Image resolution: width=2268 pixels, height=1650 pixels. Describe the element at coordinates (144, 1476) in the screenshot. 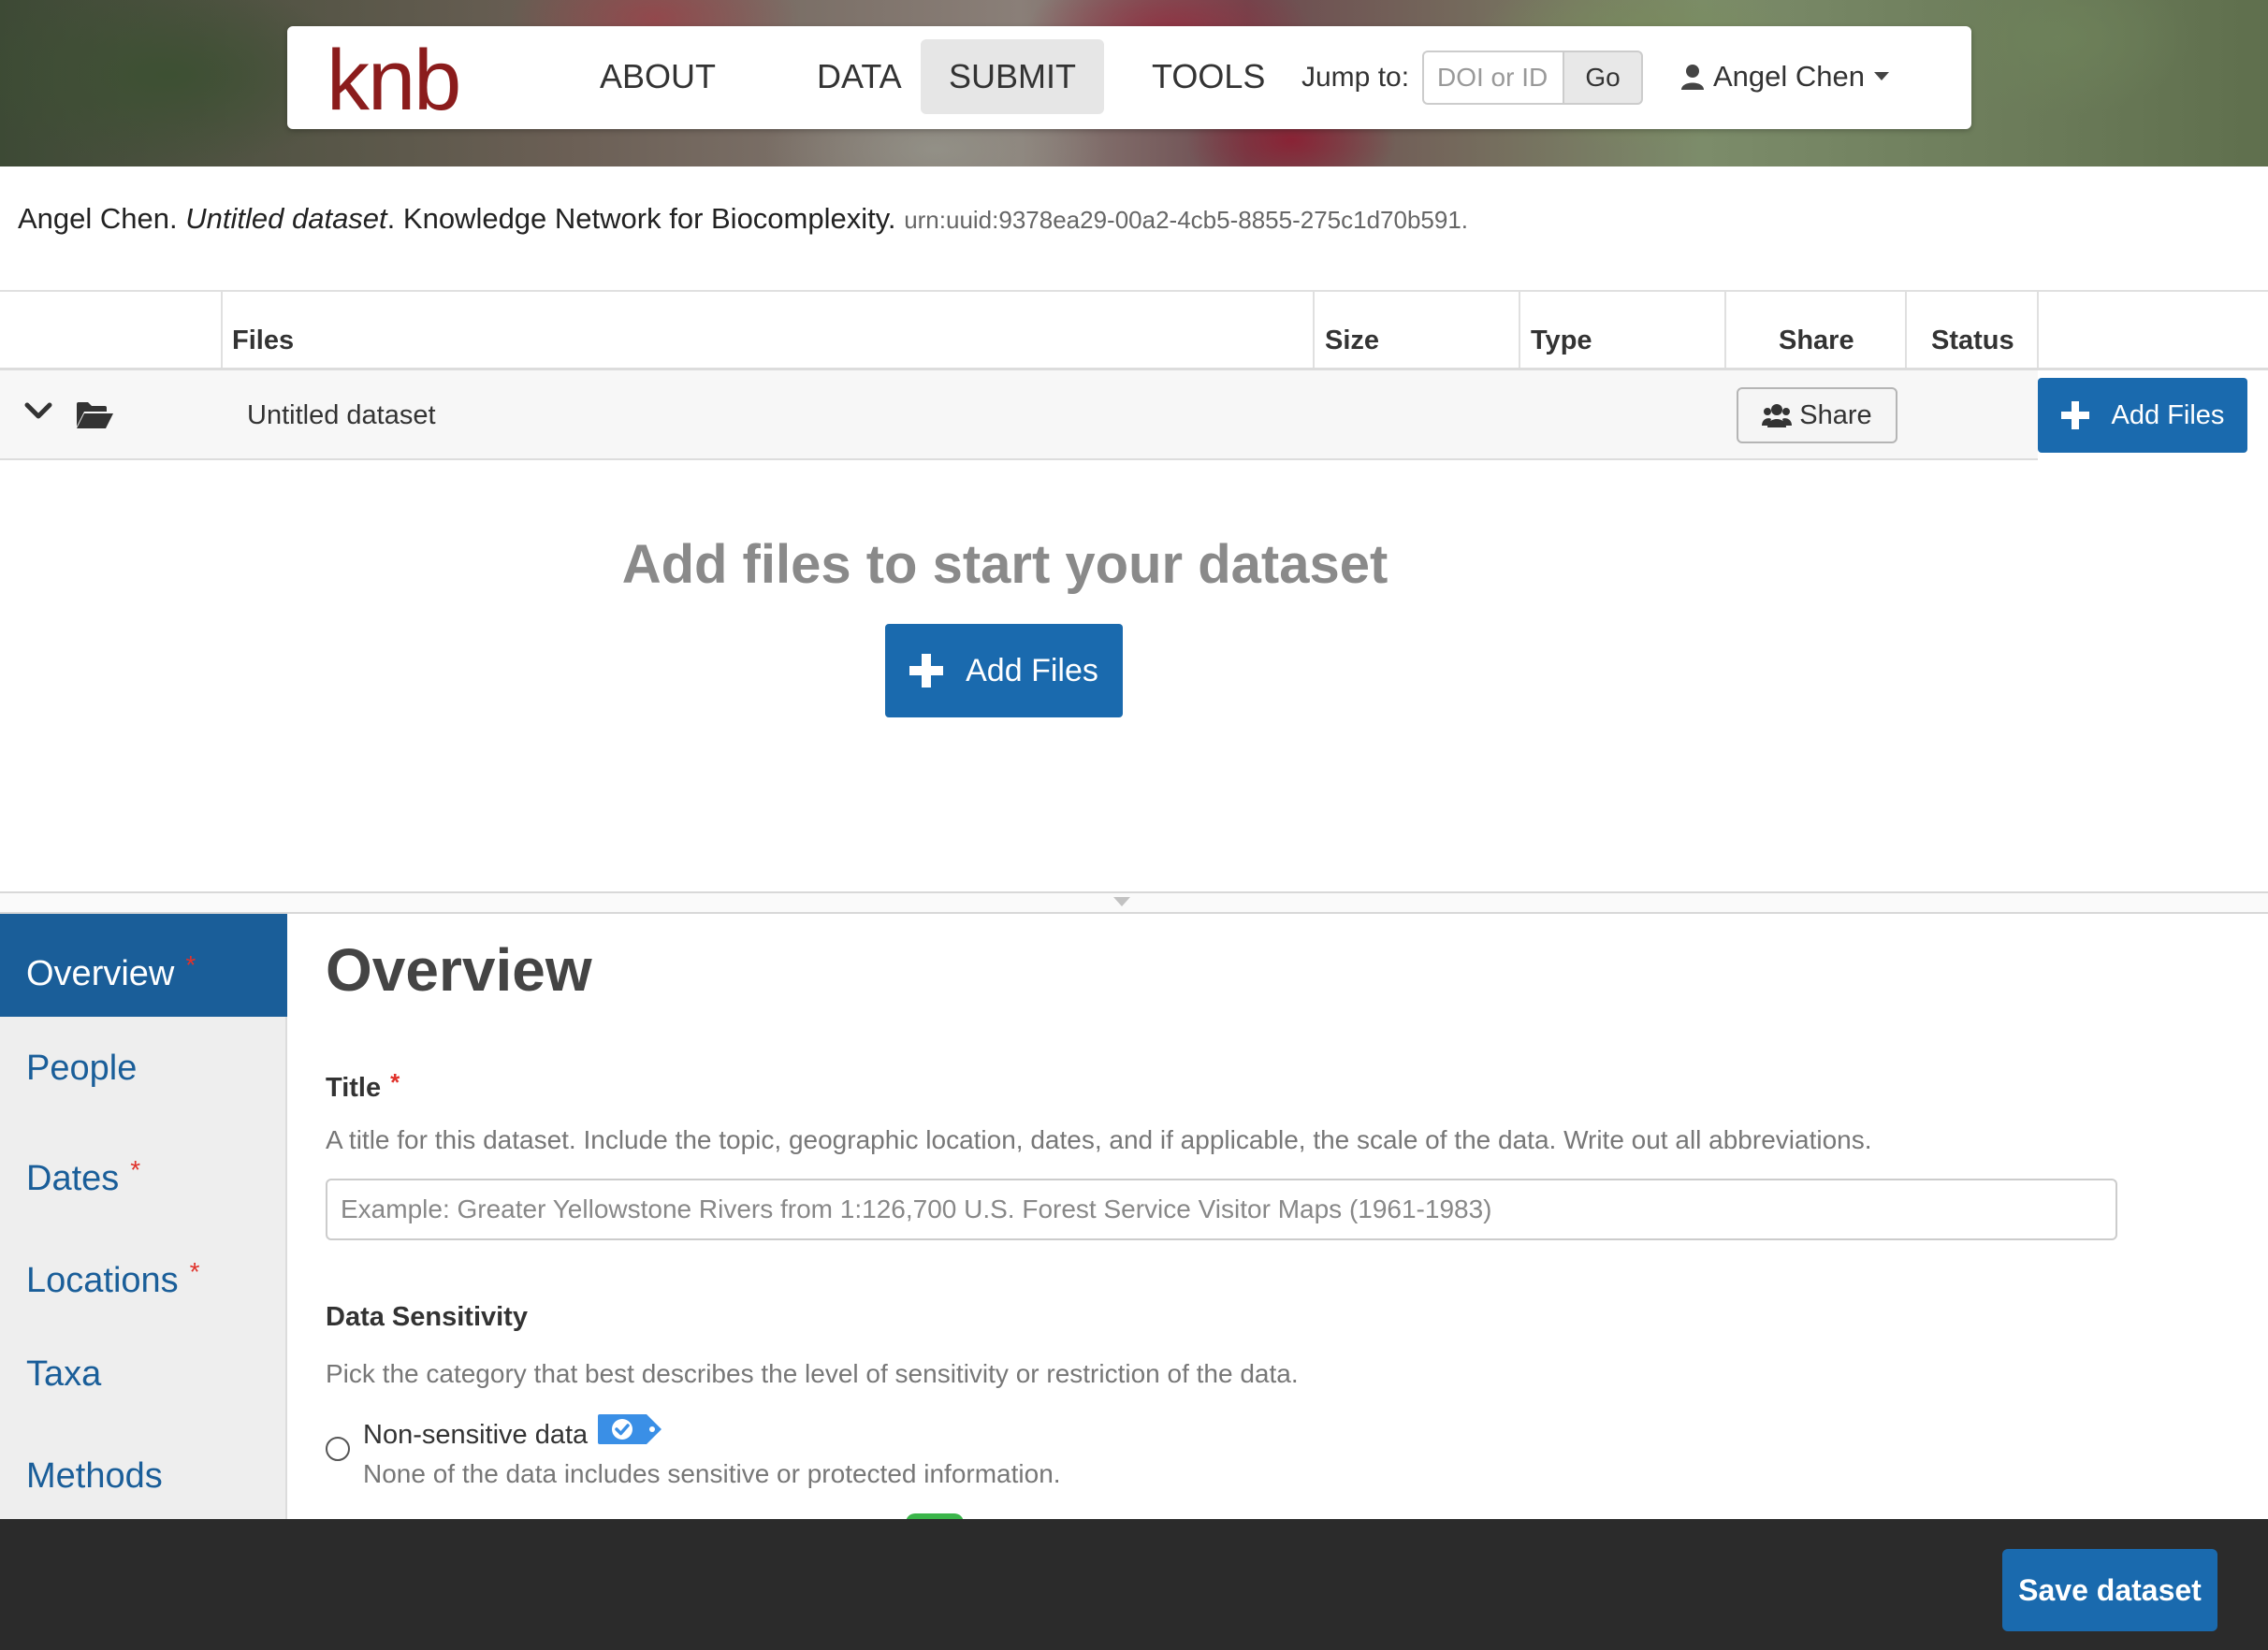

I see `sidebar-item-methods: Methods` at that location.